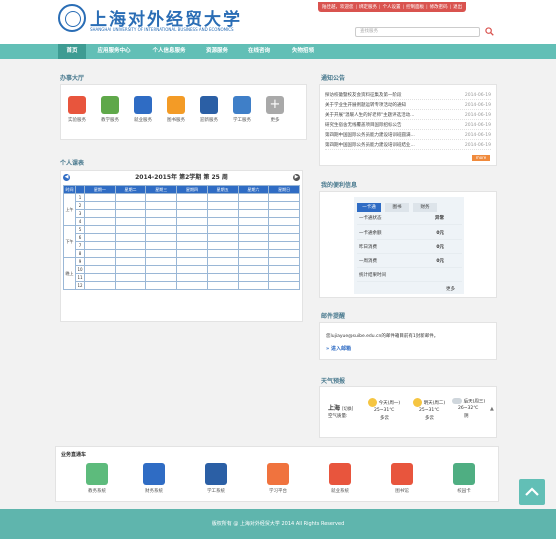 The image size is (556, 539). I want to click on control-panel-link: 控制面板, so click(415, 7).